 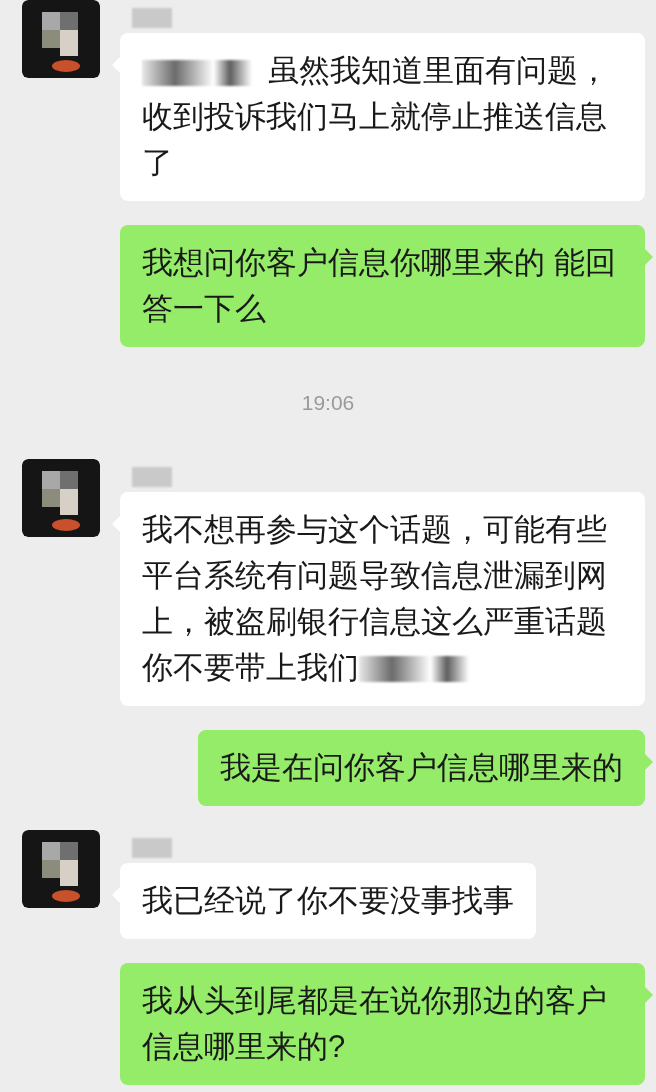 What do you see at coordinates (379, 285) in the screenshot?
I see `message-text: 我想问你客户信息你哪里来的 能回答一下么` at bounding box center [379, 285].